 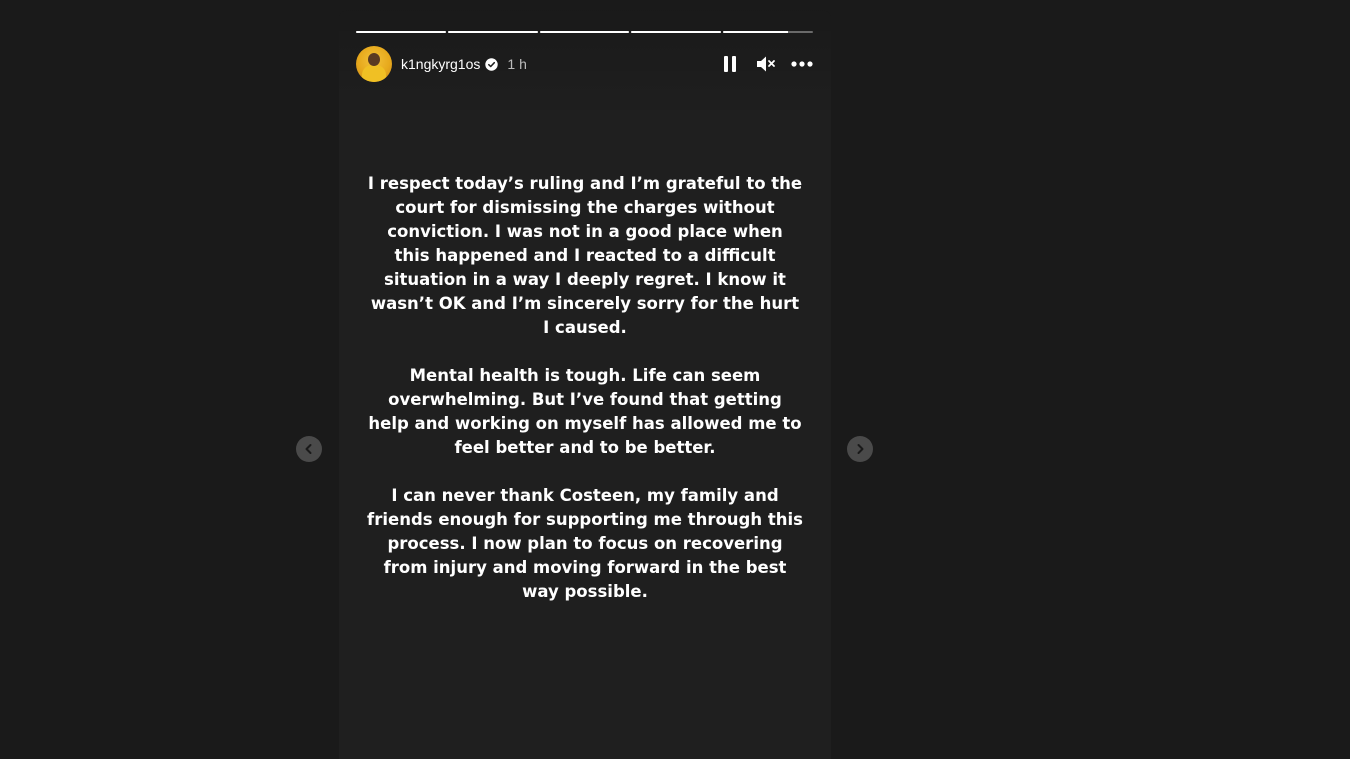 I want to click on username-link: k1ngkyrg1os, so click(x=440, y=64).